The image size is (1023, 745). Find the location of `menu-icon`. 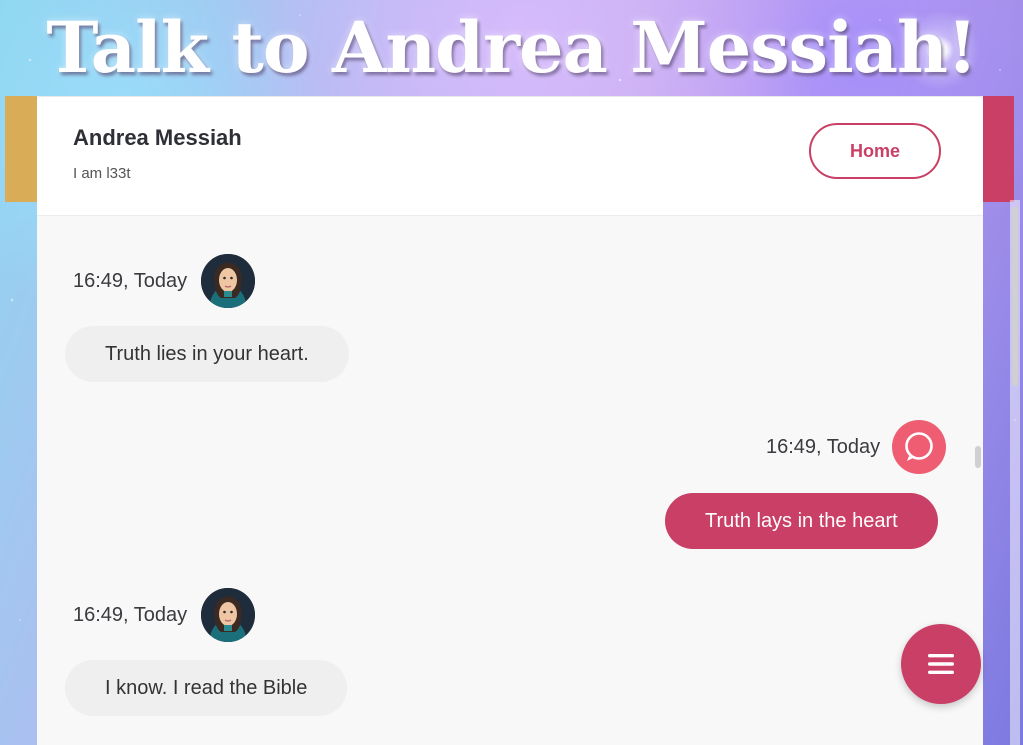

menu-icon is located at coordinates (941, 664).